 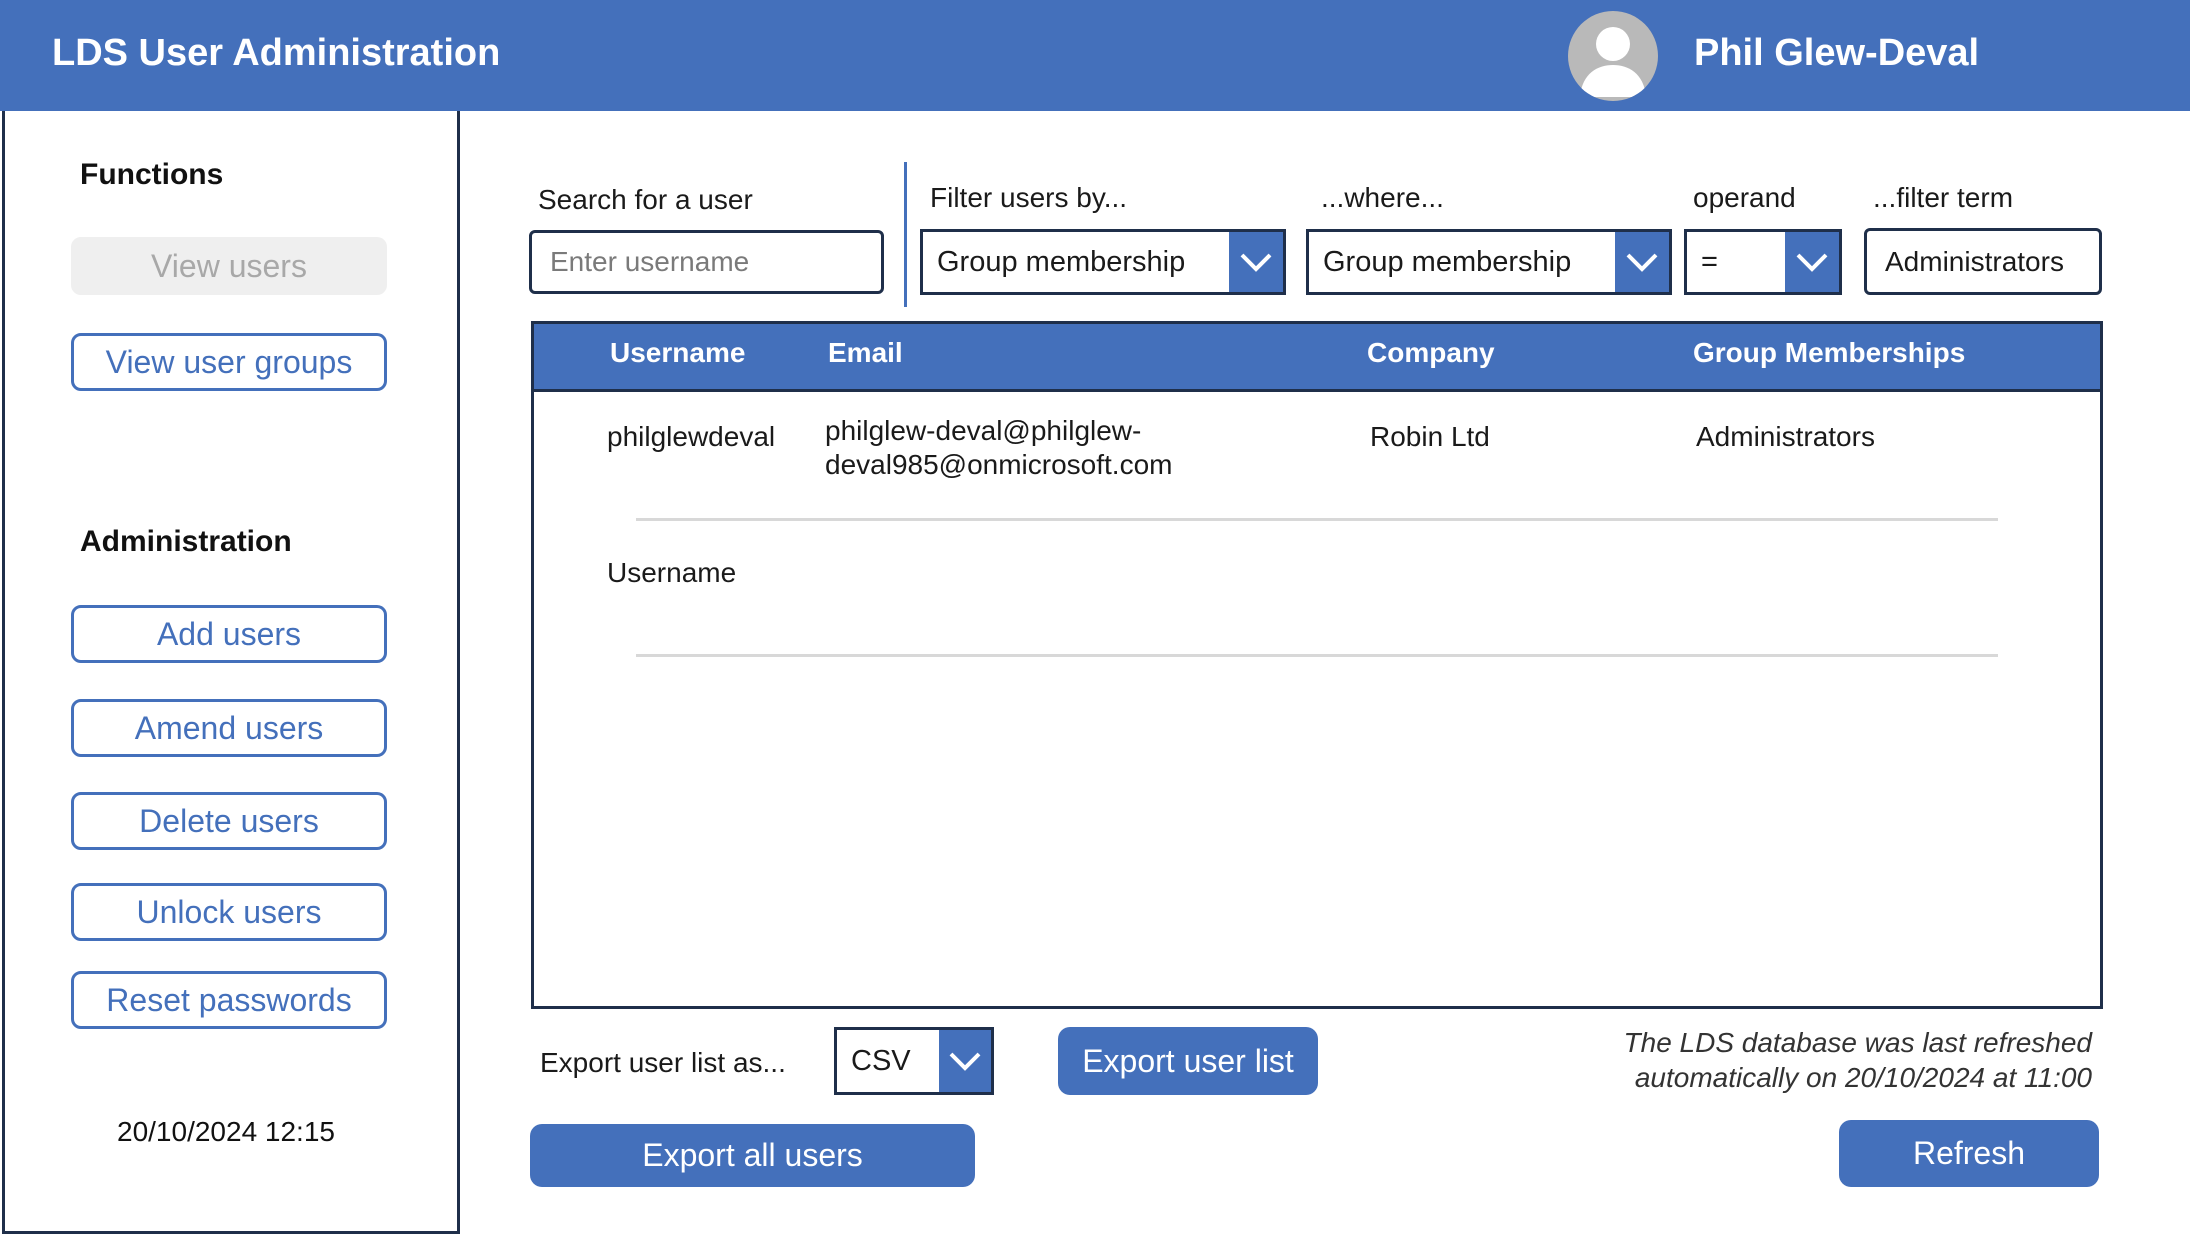 What do you see at coordinates (645, 199) in the screenshot?
I see `search-label: Search for a user` at bounding box center [645, 199].